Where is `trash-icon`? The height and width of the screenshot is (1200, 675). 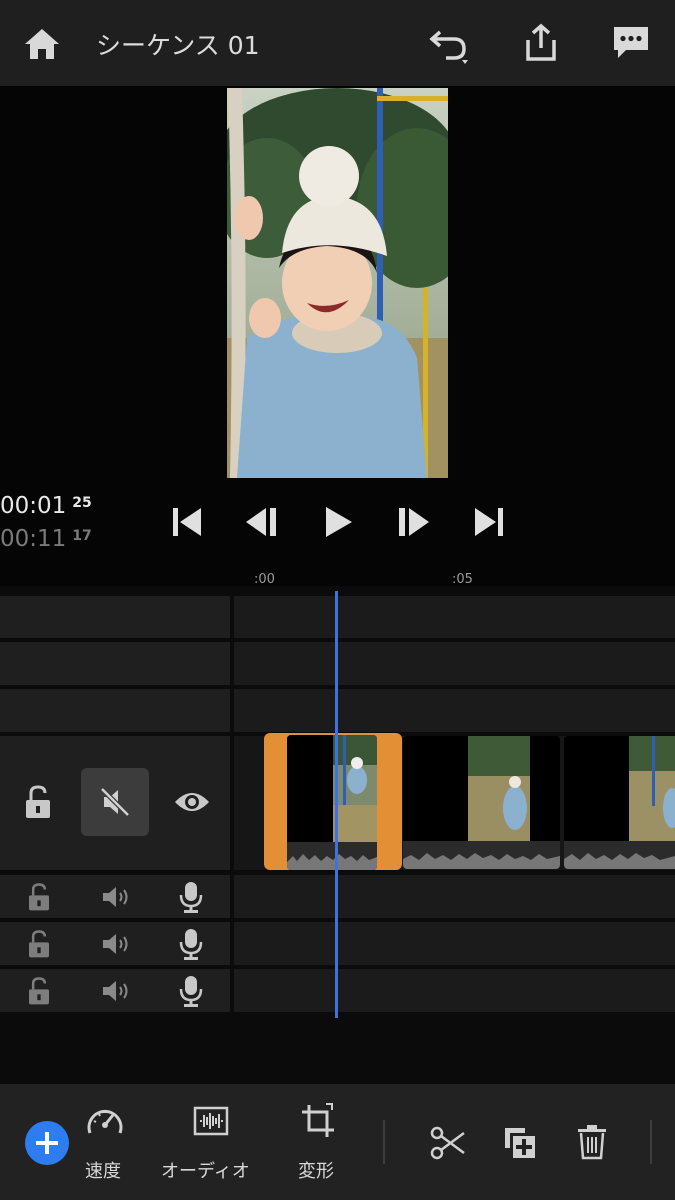
trash-icon is located at coordinates (592, 1142).